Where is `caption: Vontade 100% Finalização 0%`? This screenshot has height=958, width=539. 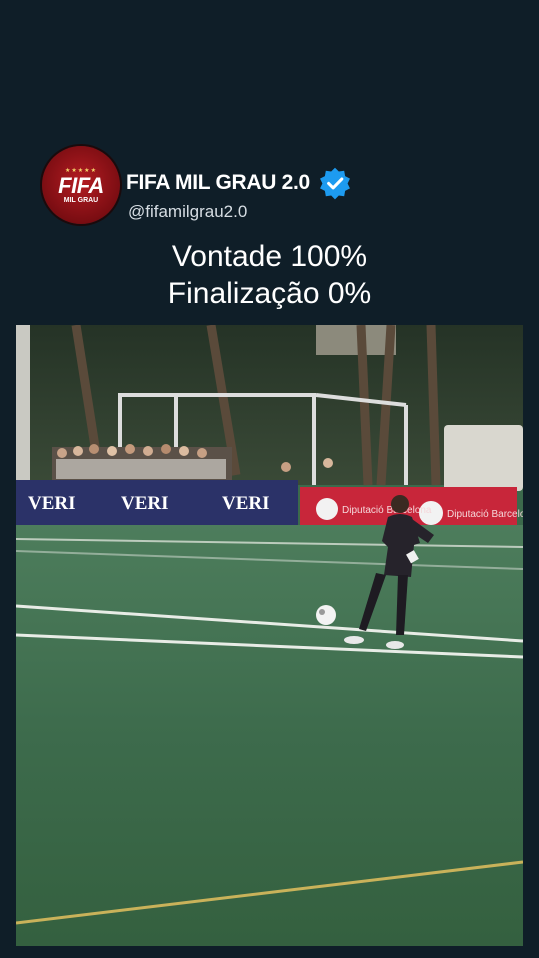 caption: Vontade 100% Finalização 0% is located at coordinates (269, 275).